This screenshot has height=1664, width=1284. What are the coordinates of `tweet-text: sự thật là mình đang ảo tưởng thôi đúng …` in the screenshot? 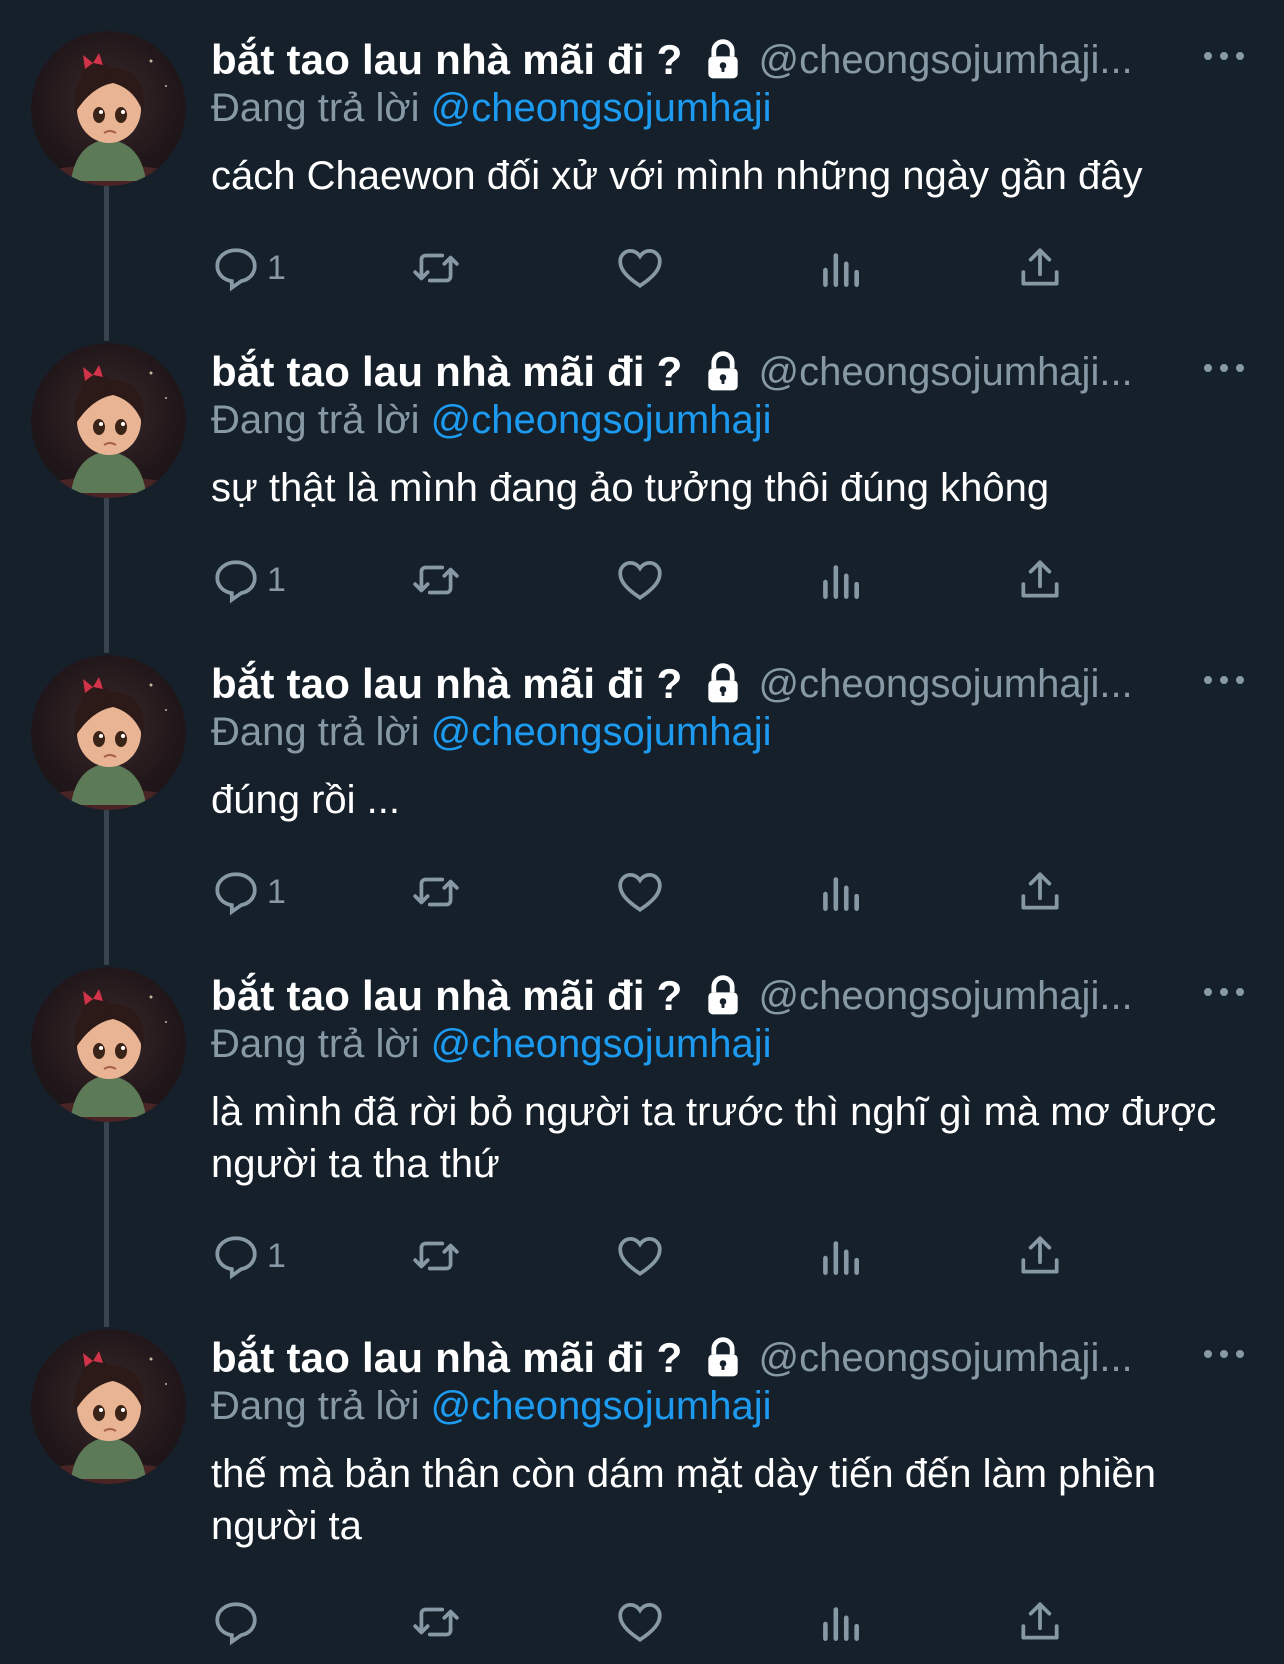 It's located at (630, 488).